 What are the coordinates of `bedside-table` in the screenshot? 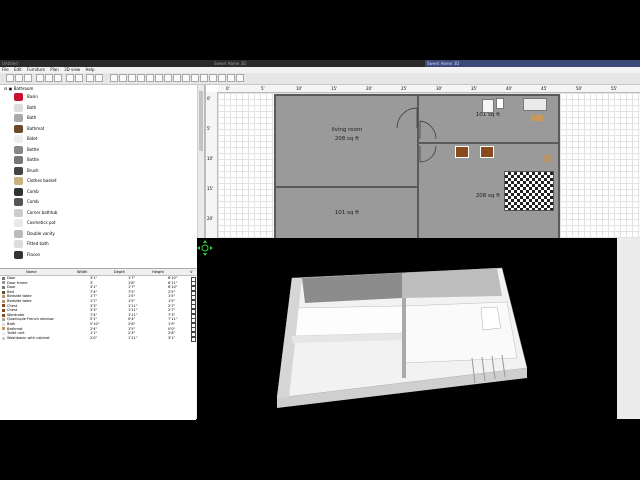 It's located at (548, 158).